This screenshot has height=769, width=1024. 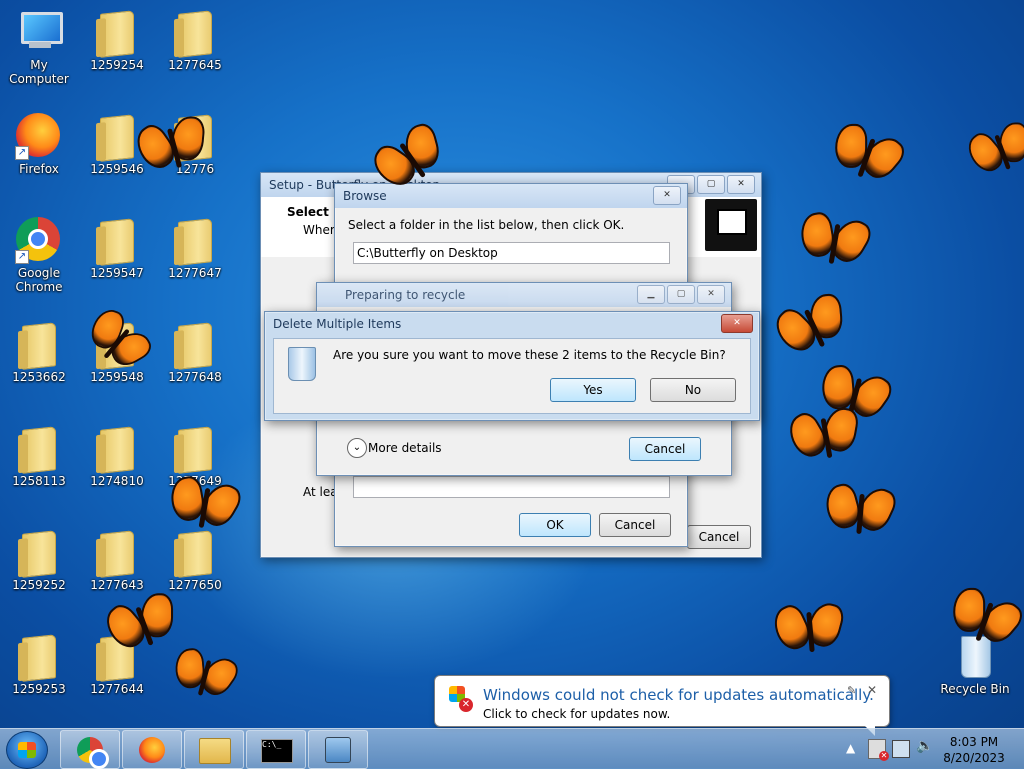 What do you see at coordinates (117, 248) in the screenshot?
I see `desktop-icon-folder: 1259547` at bounding box center [117, 248].